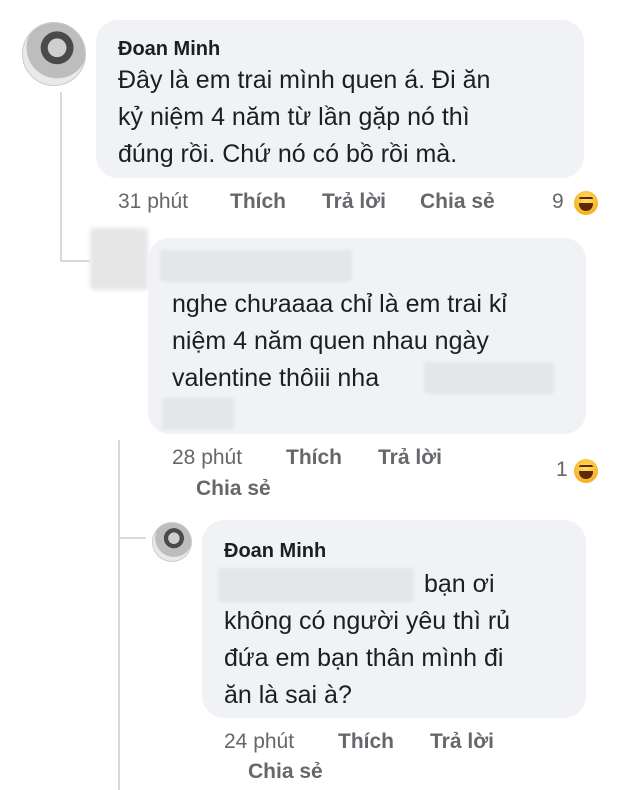 The width and height of the screenshot is (620, 790). I want to click on comment-text-line: đứa em bạn thân mình đi, so click(364, 658).